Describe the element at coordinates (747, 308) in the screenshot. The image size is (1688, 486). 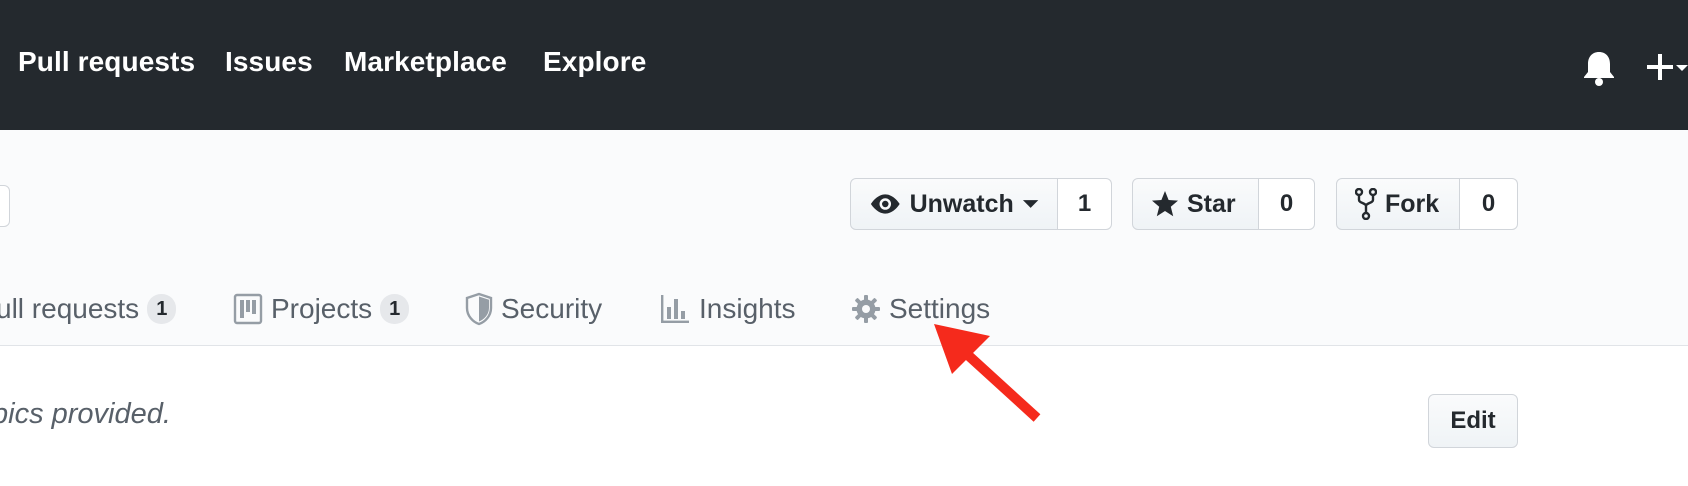
I see `tab-insights-label: Insights` at that location.